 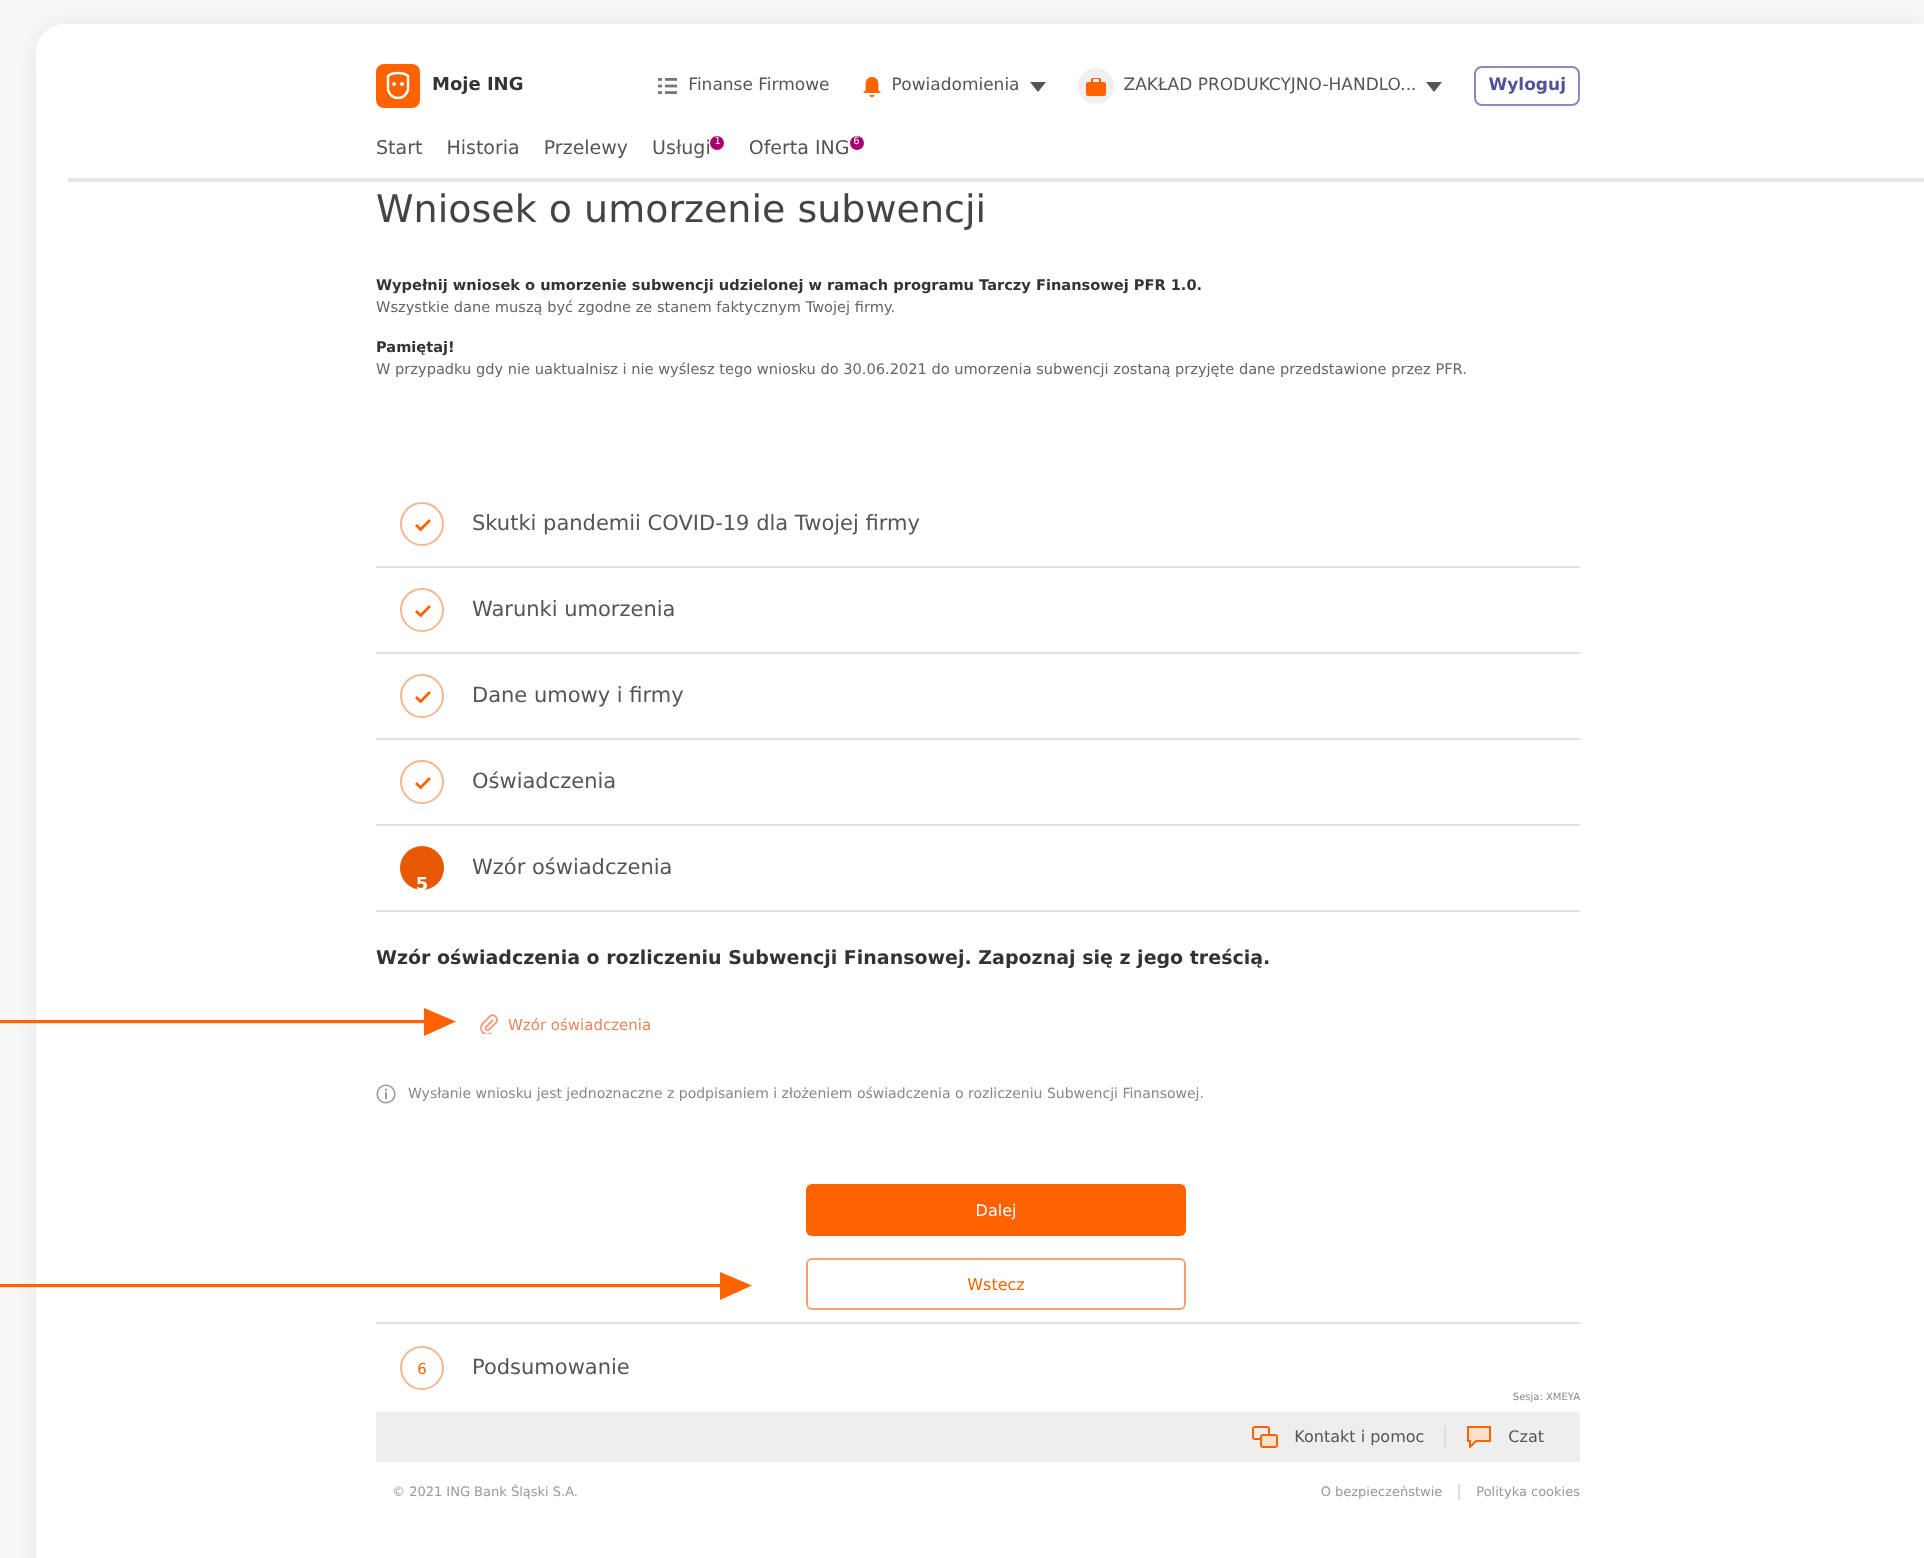 I want to click on nav-link: Start, so click(x=399, y=158).